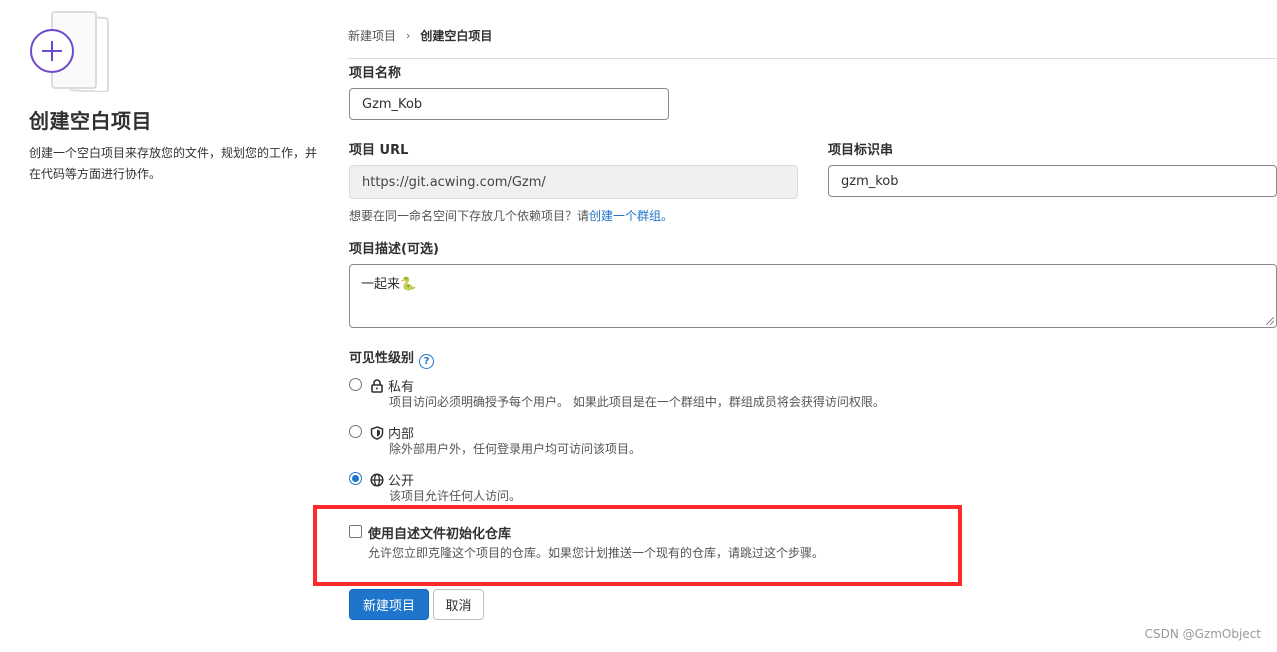  Describe the element at coordinates (382, 358) in the screenshot. I see `visibility-label-text: 可见性级别` at that location.